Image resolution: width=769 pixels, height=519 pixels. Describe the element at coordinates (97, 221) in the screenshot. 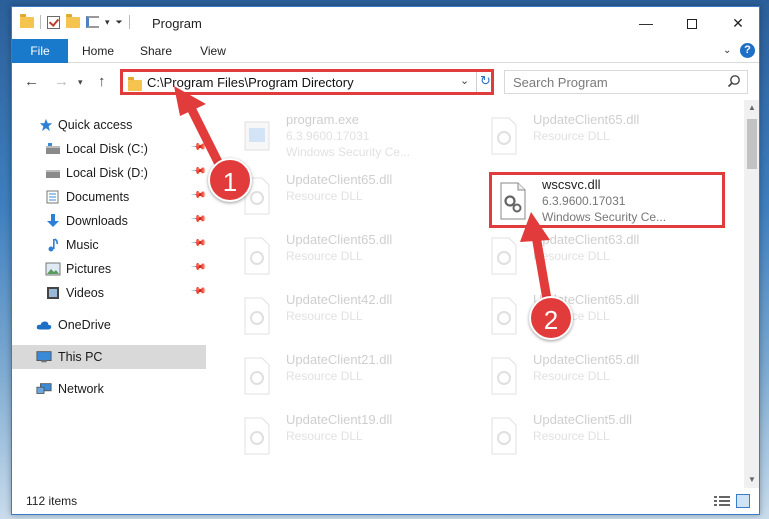

I see `sidebar-item-label: Downloads` at that location.